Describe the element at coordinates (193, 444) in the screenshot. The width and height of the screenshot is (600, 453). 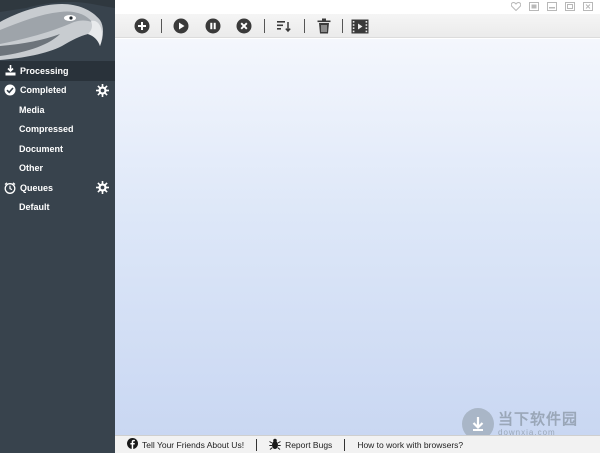
I see `tell-friends-label: Tell Your Friends About Us!` at that location.